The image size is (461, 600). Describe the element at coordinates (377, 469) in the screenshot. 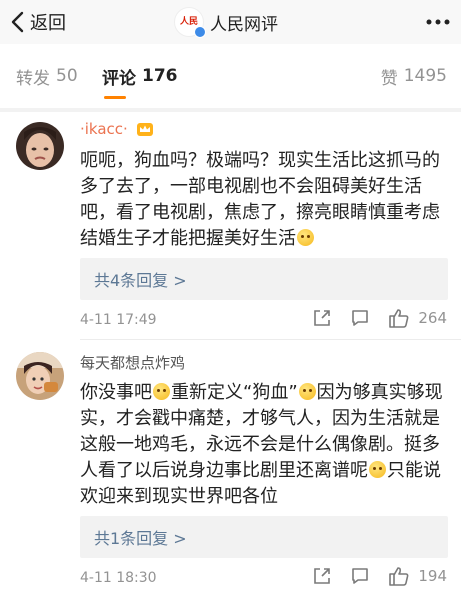

I see `tongue-emoji-icon` at that location.